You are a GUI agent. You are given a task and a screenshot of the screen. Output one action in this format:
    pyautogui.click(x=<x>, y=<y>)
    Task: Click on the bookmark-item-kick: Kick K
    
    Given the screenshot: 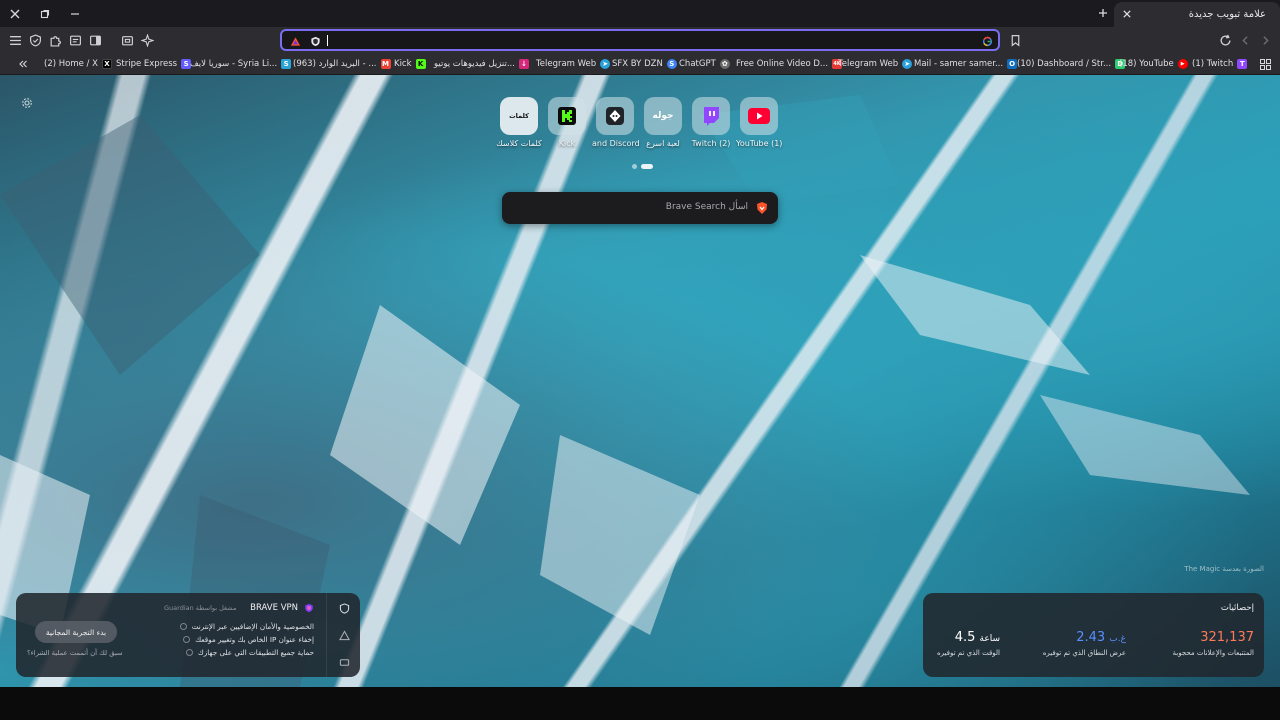 What is the action you would take?
    pyautogui.click(x=410, y=64)
    